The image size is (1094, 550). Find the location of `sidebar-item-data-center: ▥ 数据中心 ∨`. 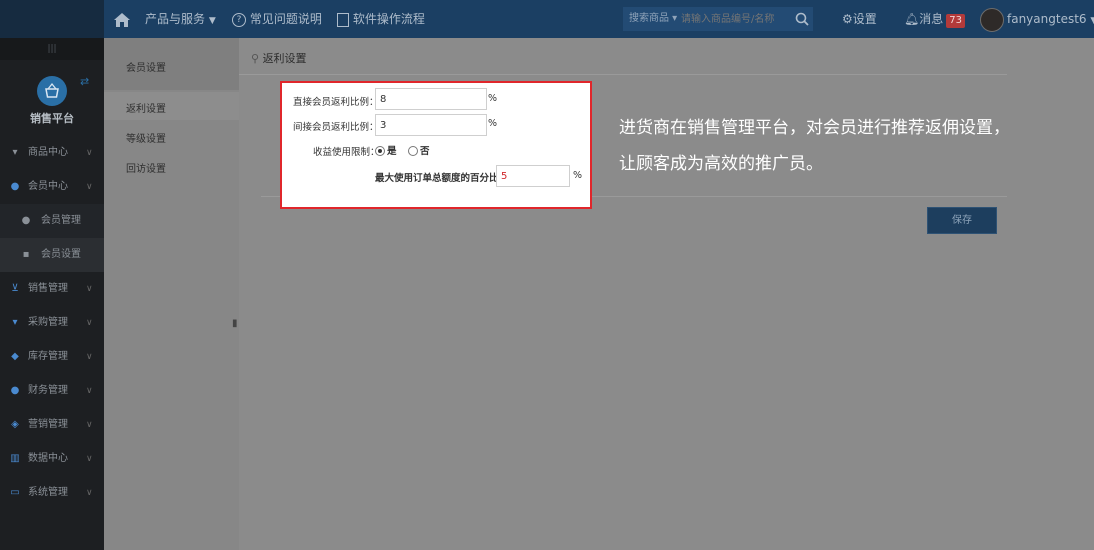

sidebar-item-data-center: ▥ 数据中心 ∨ is located at coordinates (52, 459).